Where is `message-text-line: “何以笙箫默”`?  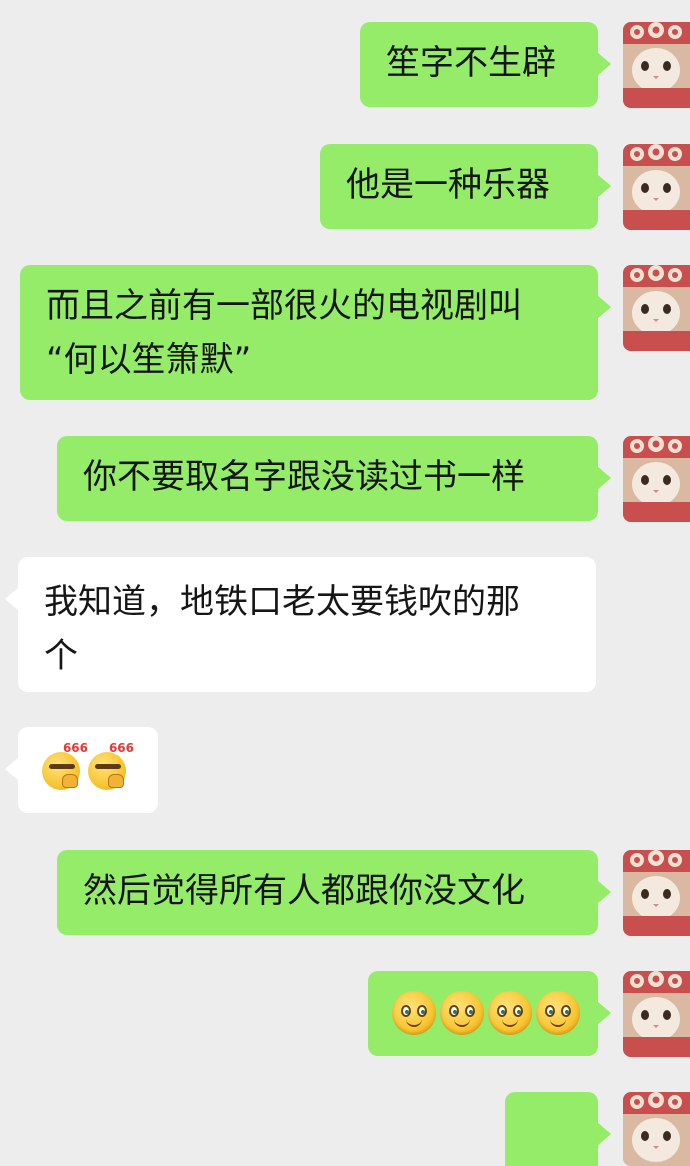
message-text-line: “何以笙箫默” is located at coordinates (149, 360).